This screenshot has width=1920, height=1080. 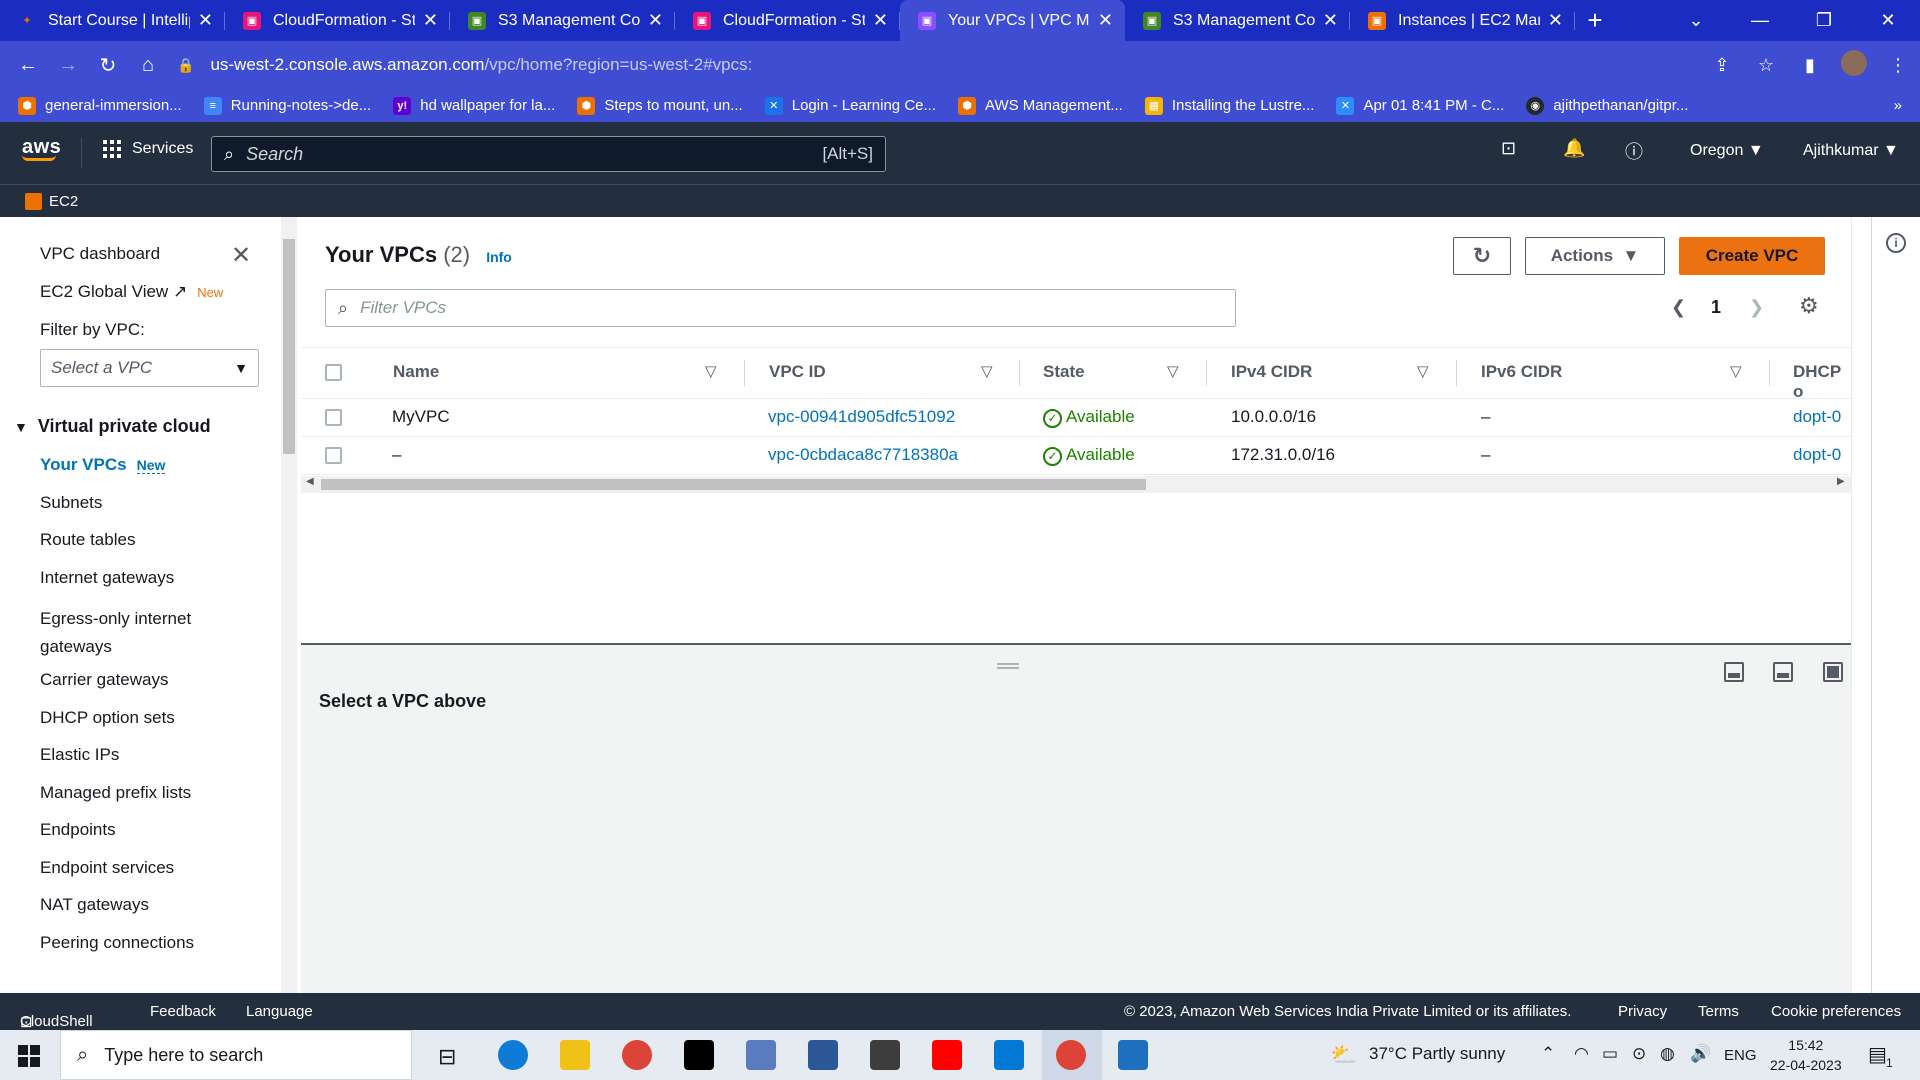 I want to click on sidebar-item-endpoint-services: Endpoint services, so click(x=107, y=868).